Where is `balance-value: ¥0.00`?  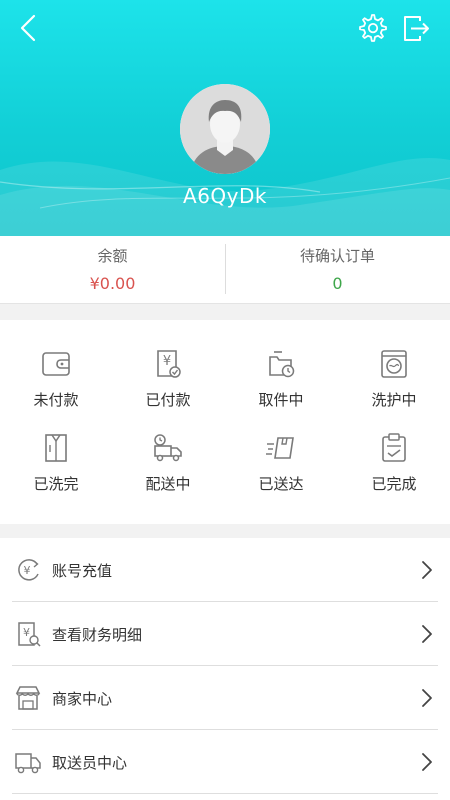
balance-value: ¥0.00 is located at coordinates (112, 283).